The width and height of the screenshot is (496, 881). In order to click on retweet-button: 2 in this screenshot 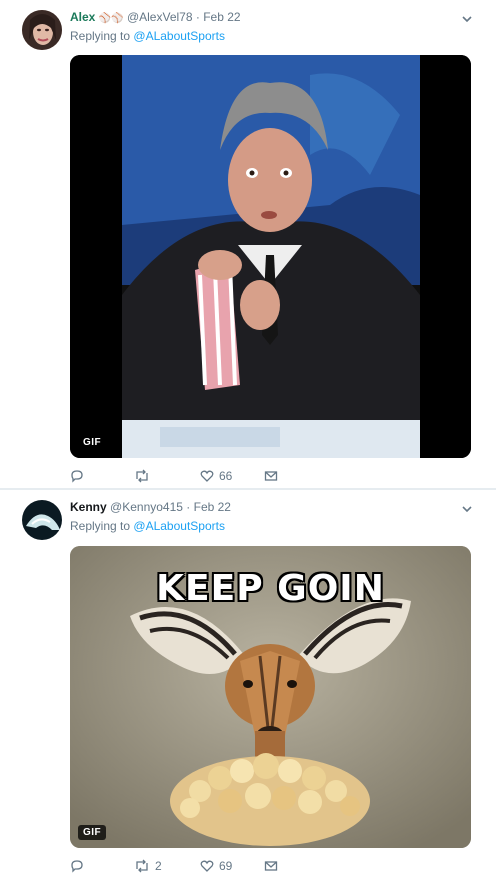, I will do `click(148, 866)`.